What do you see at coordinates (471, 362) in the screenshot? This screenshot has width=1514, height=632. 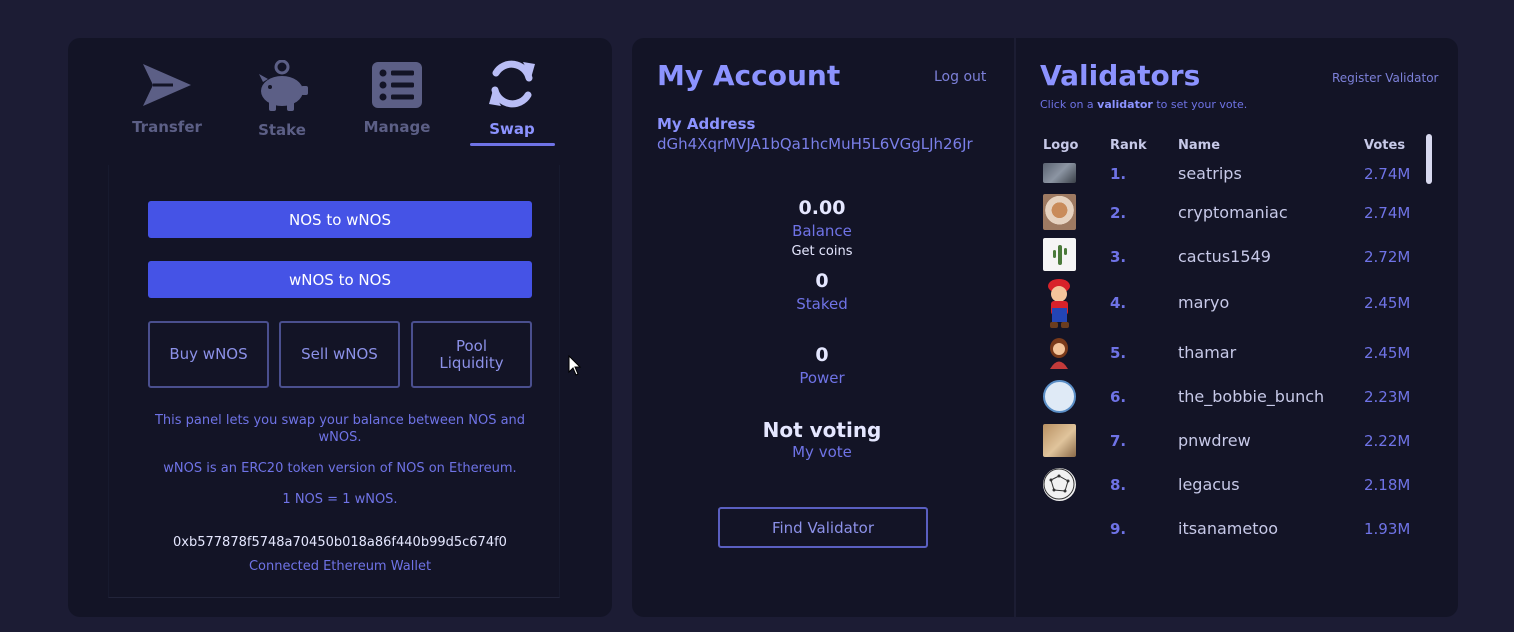 I see `pool-label-line2: Liquidity` at bounding box center [471, 362].